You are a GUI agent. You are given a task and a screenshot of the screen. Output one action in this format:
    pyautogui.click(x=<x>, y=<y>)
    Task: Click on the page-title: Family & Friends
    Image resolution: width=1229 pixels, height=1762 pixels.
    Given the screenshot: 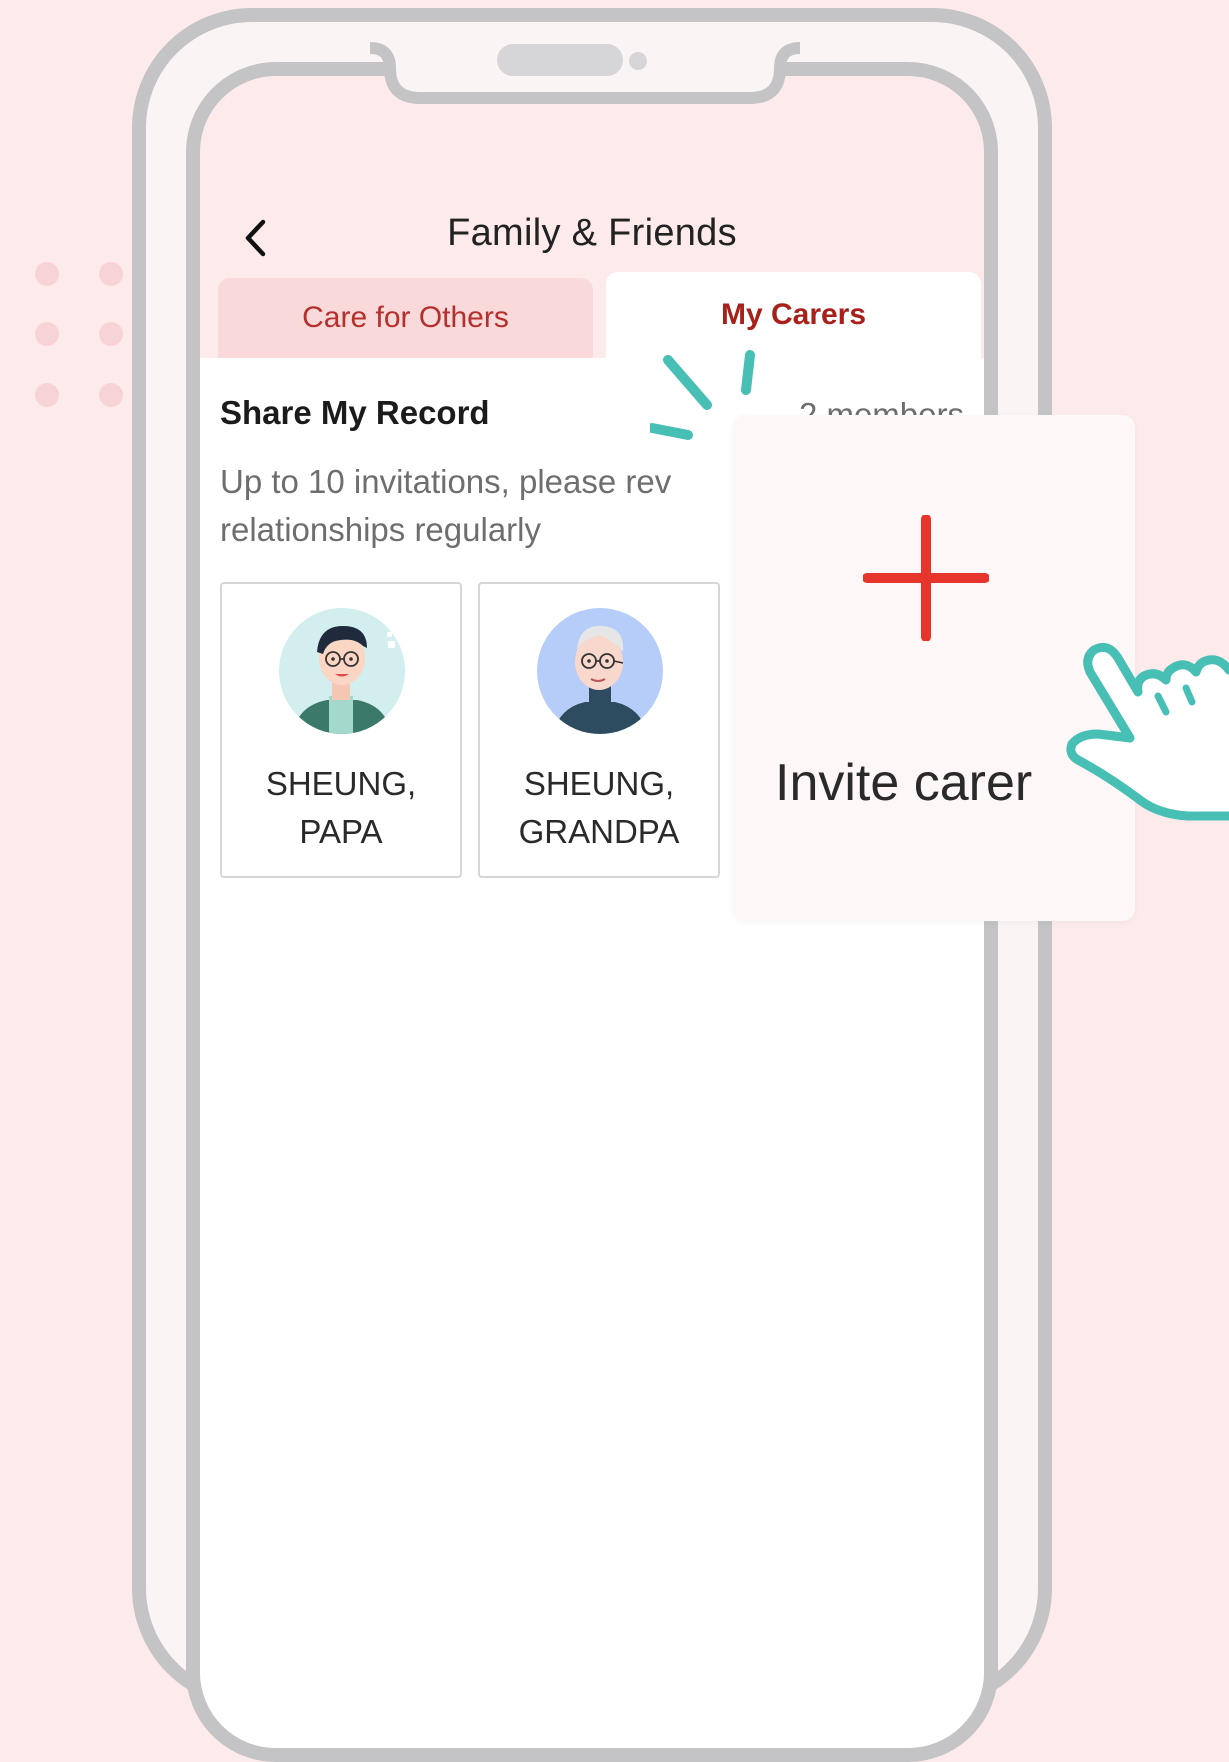 What is the action you would take?
    pyautogui.click(x=592, y=233)
    